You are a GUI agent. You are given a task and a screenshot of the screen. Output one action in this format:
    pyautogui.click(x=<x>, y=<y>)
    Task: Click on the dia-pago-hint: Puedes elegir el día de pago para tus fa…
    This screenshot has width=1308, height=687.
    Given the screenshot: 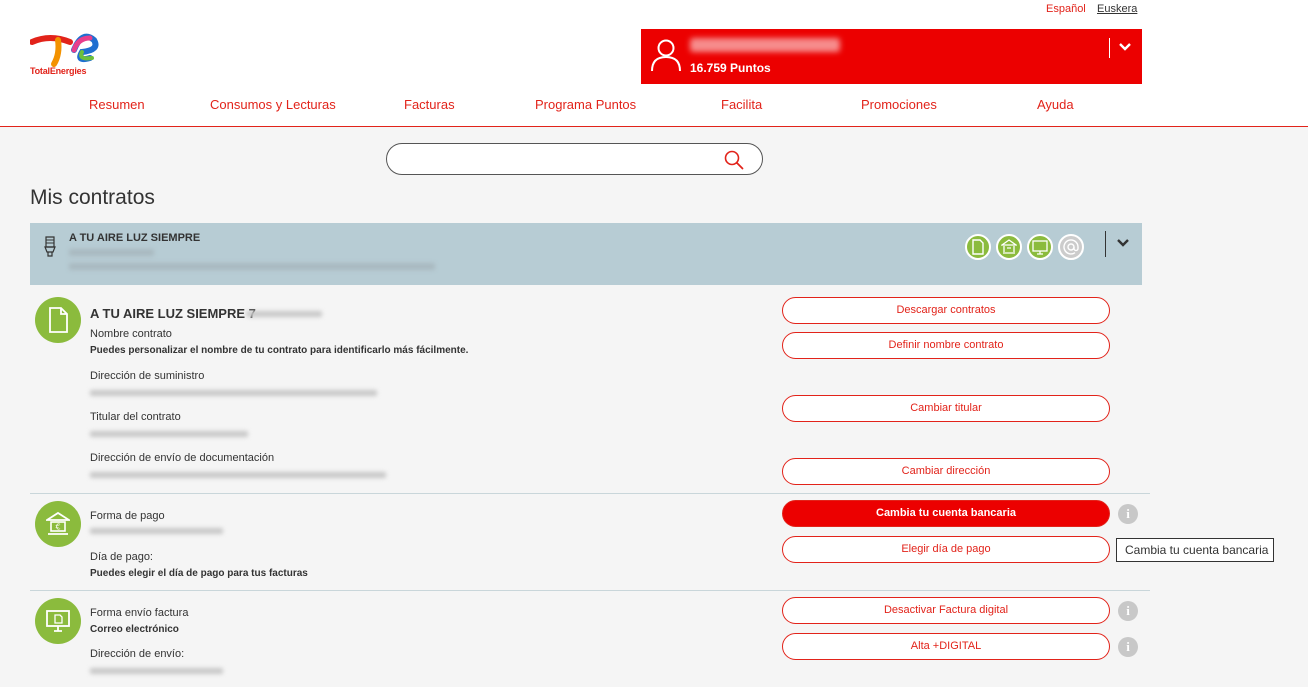 What is the action you would take?
    pyautogui.click(x=199, y=573)
    